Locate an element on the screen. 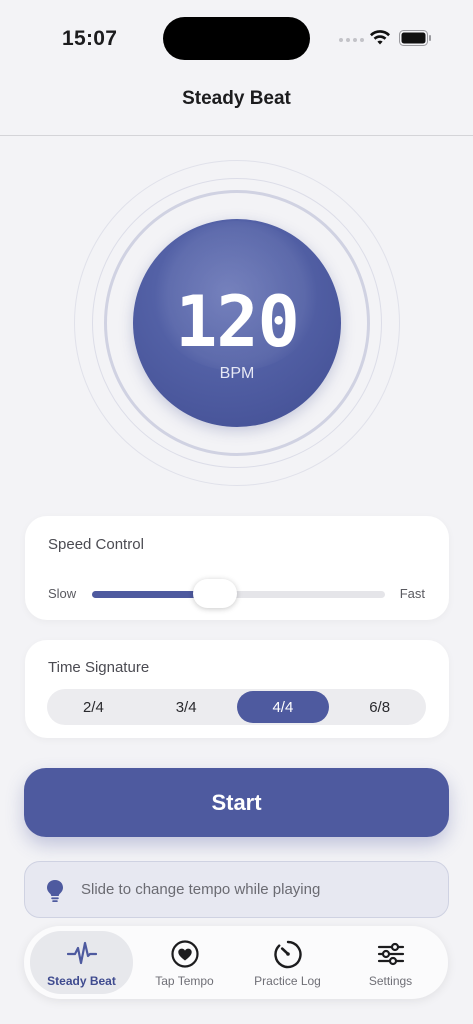 This screenshot has height=1024, width=473. time-signature-card: Time Signature 2/4 3/4 4/4 6/8 is located at coordinates (237, 689).